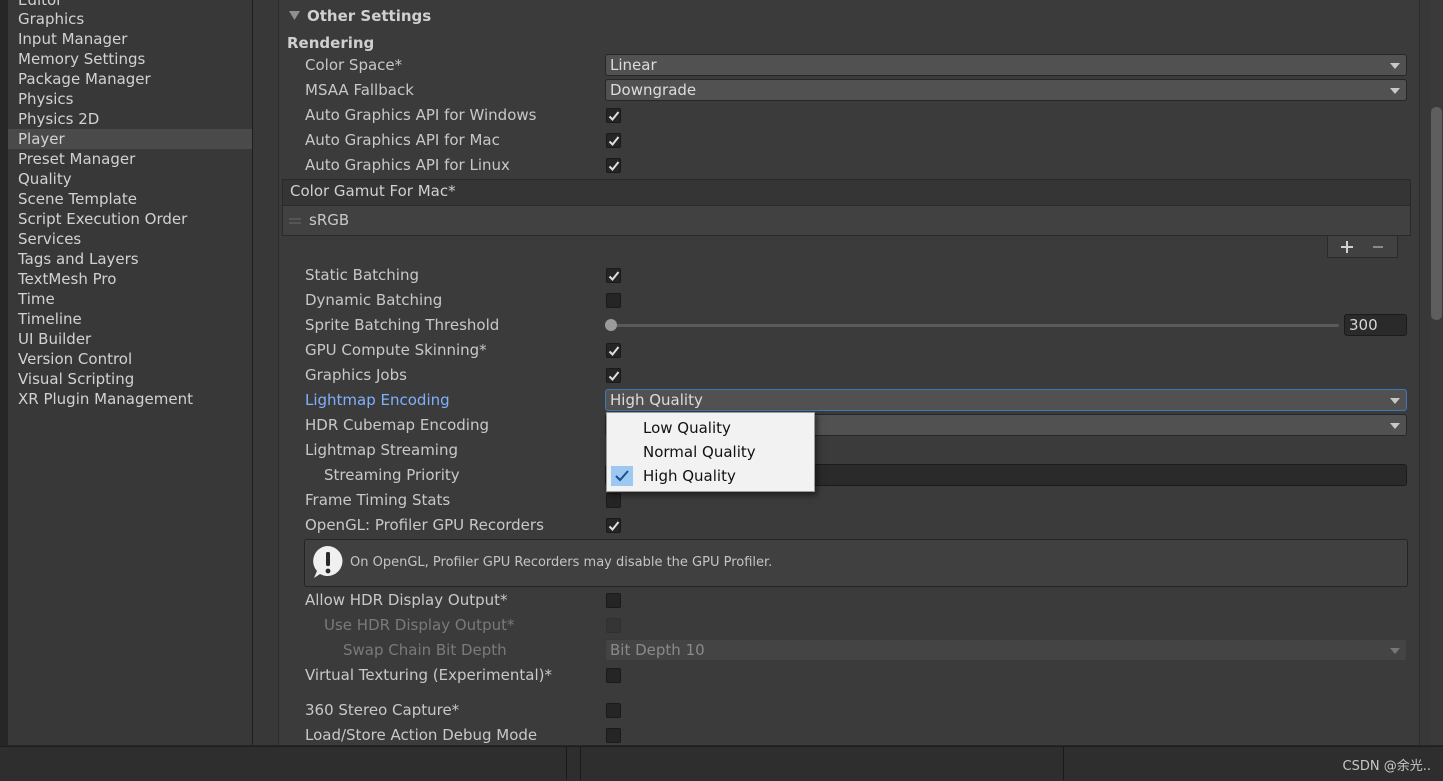 The height and width of the screenshot is (781, 1443). I want to click on stereo-capture-label: 360 Stereo Capture*, so click(382, 710).